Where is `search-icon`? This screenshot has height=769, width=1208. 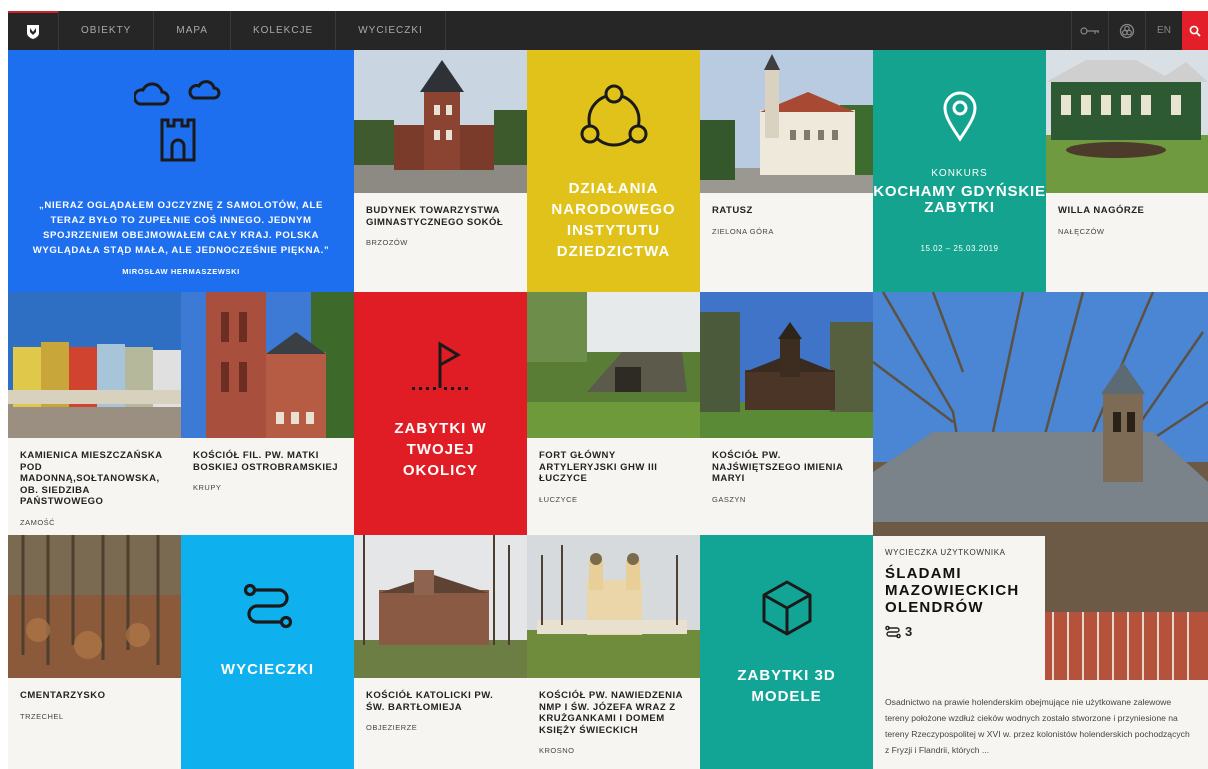 search-icon is located at coordinates (1195, 31).